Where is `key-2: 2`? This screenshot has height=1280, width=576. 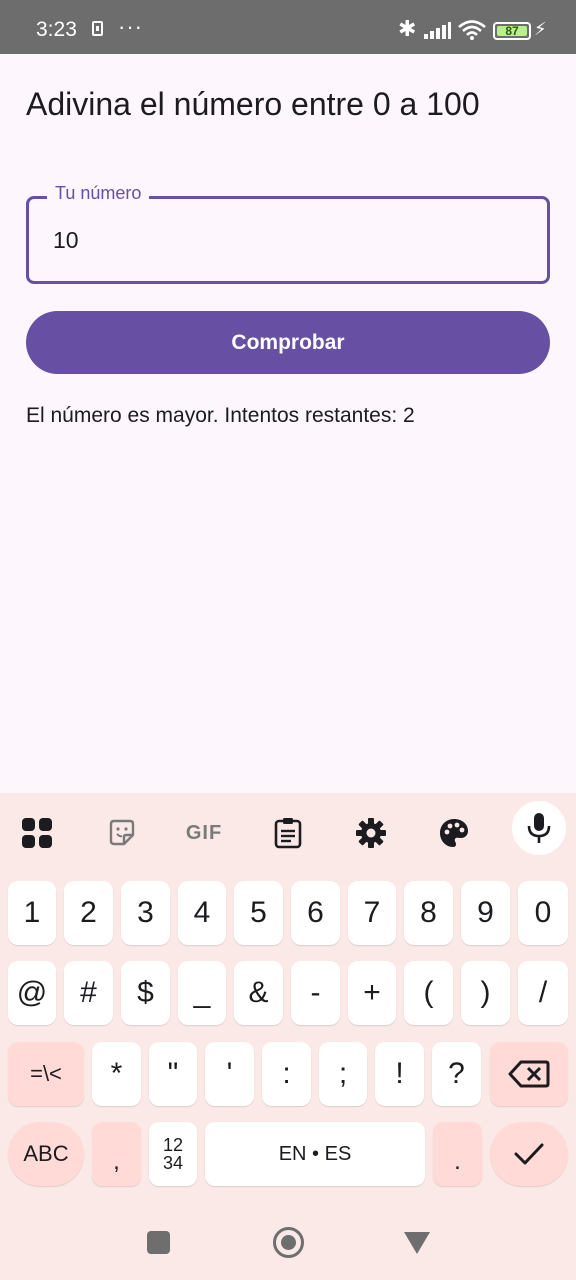 key-2: 2 is located at coordinates (88, 913).